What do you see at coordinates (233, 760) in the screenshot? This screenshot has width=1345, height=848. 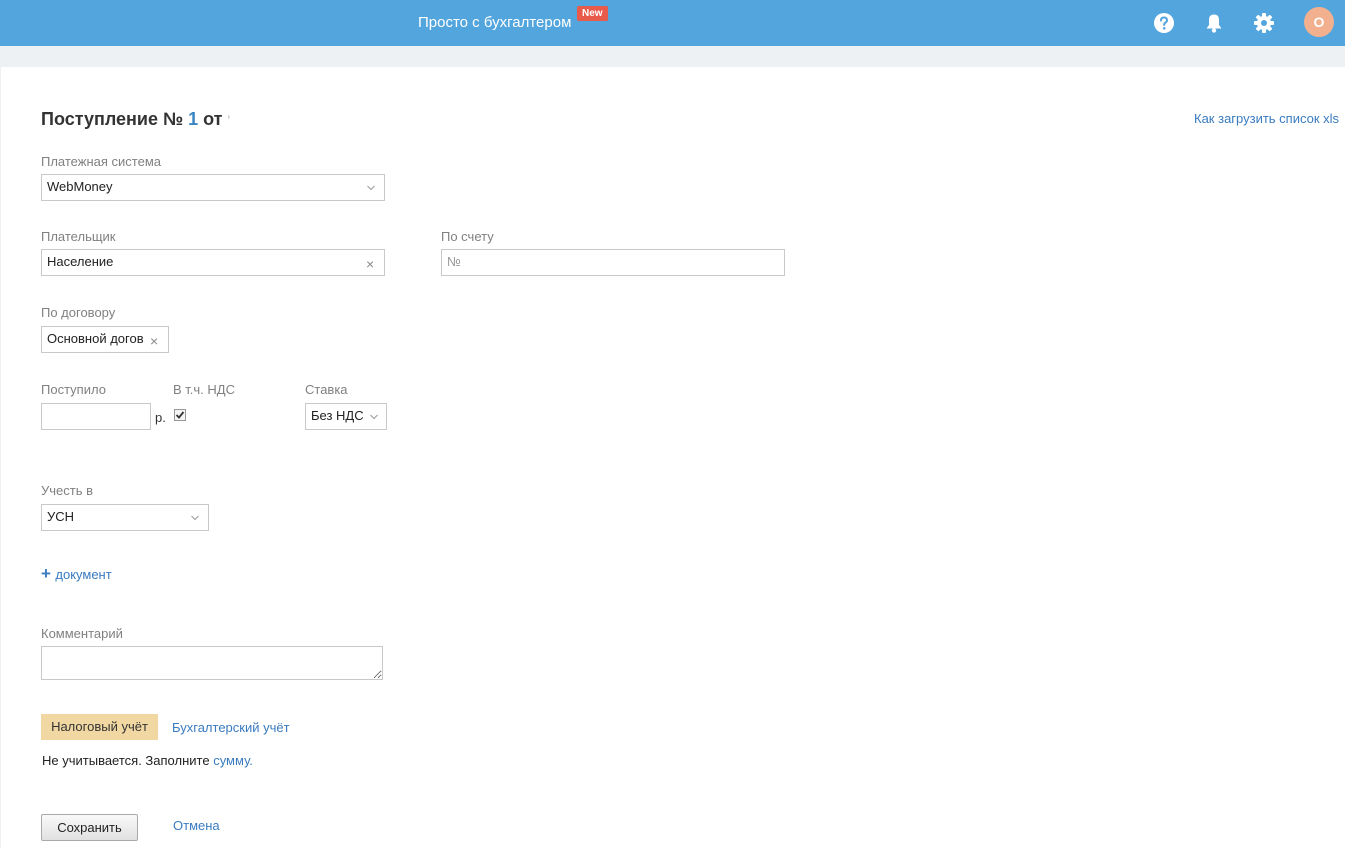 I see `fill-amount-link: сумму.` at bounding box center [233, 760].